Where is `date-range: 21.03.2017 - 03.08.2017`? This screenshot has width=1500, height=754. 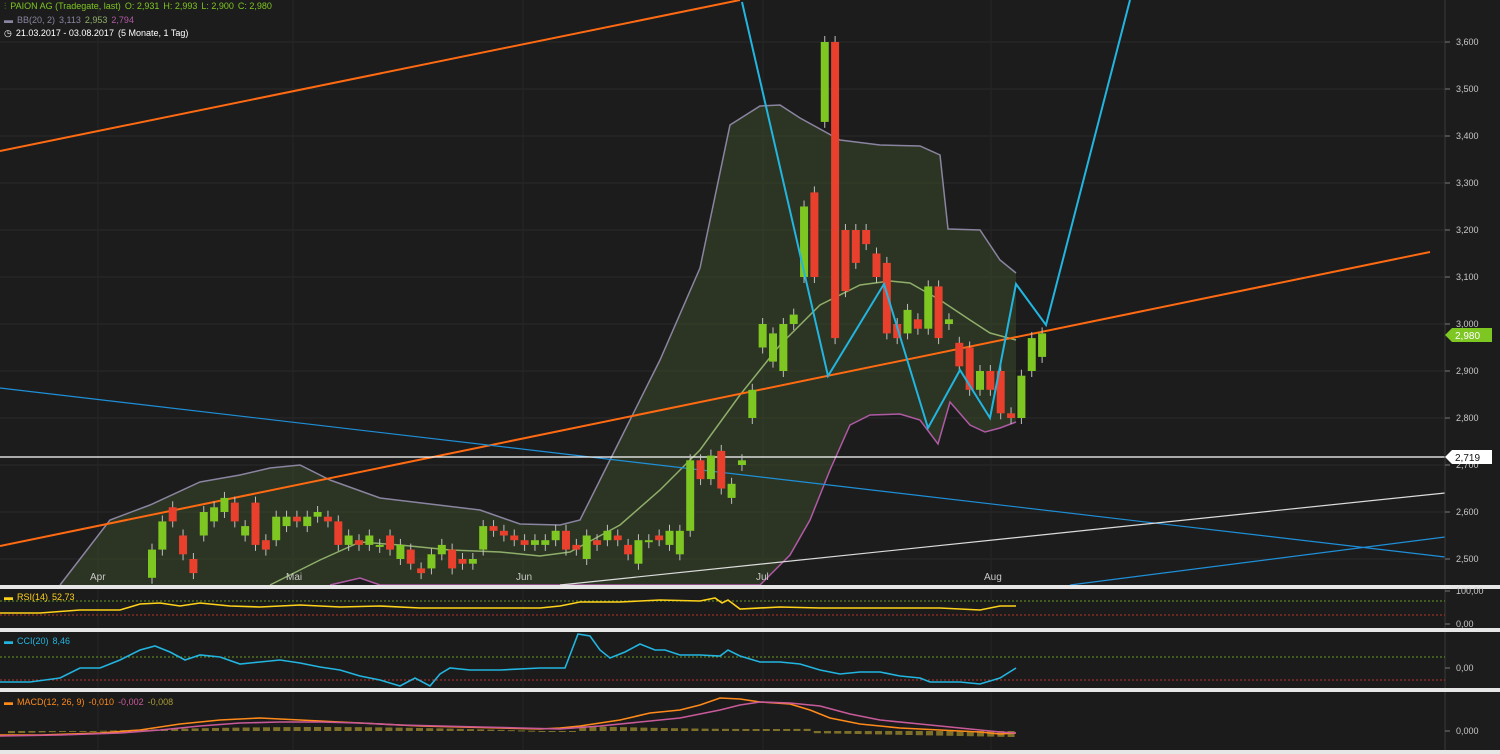
date-range: 21.03.2017 - 03.08.2017 is located at coordinates (65, 33).